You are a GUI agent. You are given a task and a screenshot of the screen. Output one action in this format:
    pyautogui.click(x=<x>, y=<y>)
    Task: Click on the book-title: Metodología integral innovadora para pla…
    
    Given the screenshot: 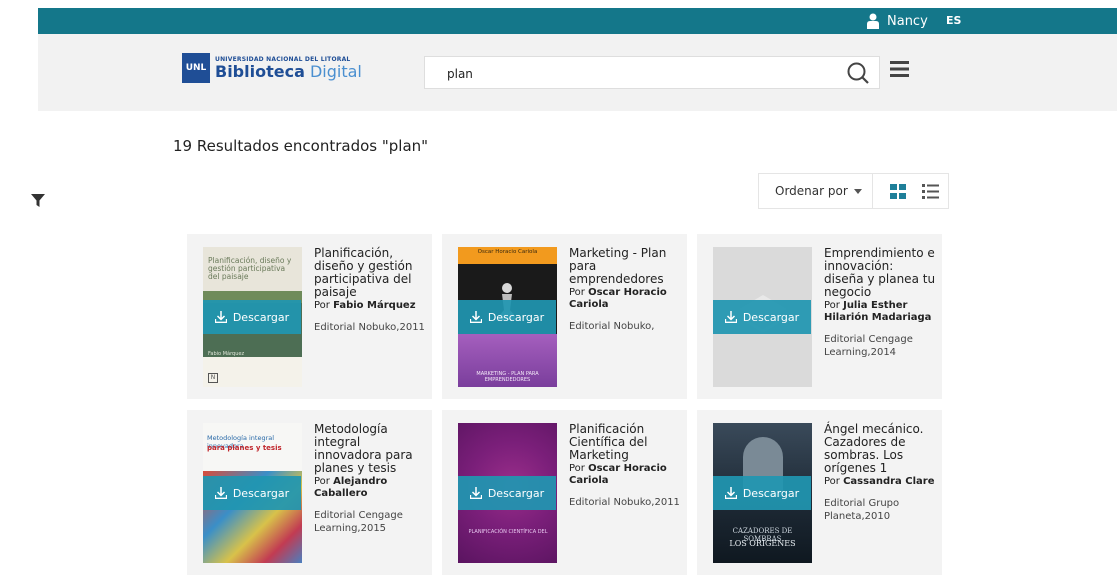 What is the action you would take?
    pyautogui.click(x=370, y=449)
    